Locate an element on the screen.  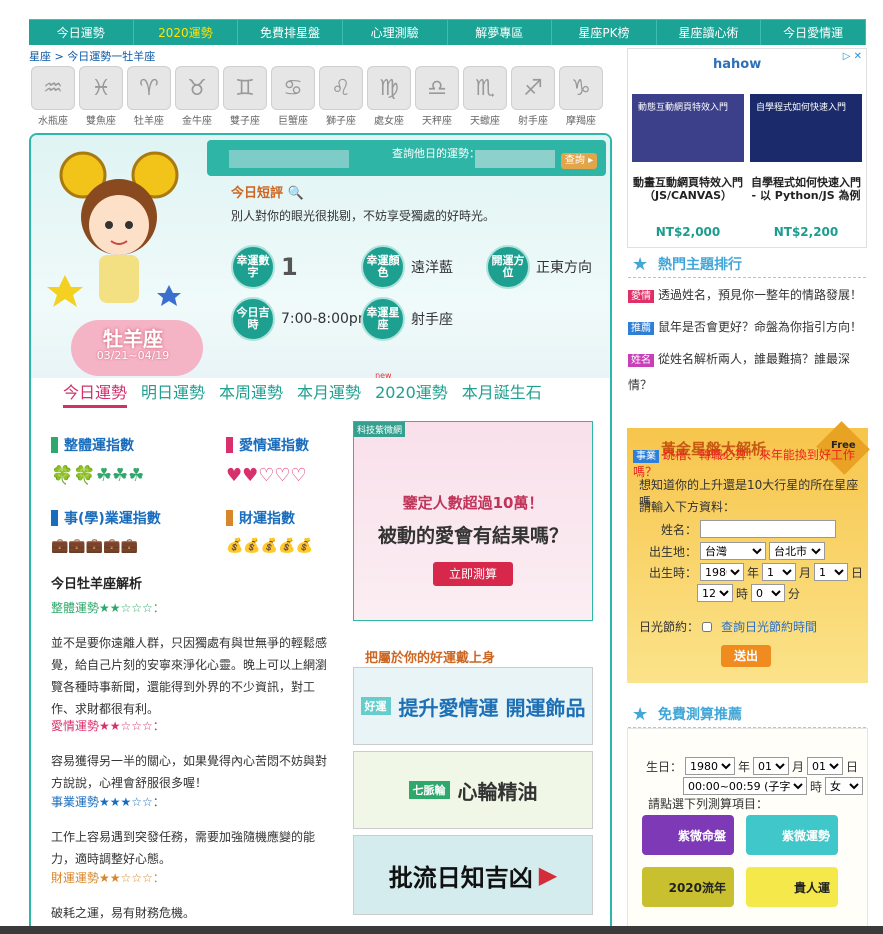
nav-item: 心理測驗 is located at coordinates (395, 32).